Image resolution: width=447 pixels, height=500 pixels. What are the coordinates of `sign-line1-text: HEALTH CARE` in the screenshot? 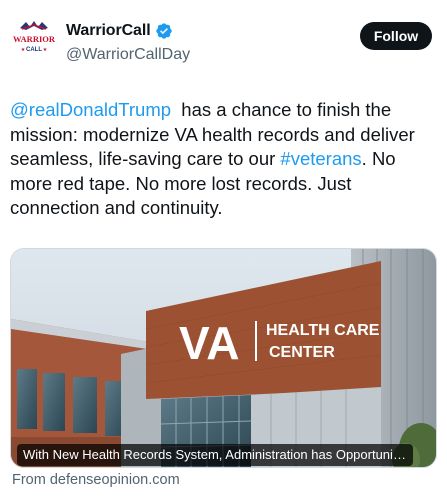 It's located at (323, 330).